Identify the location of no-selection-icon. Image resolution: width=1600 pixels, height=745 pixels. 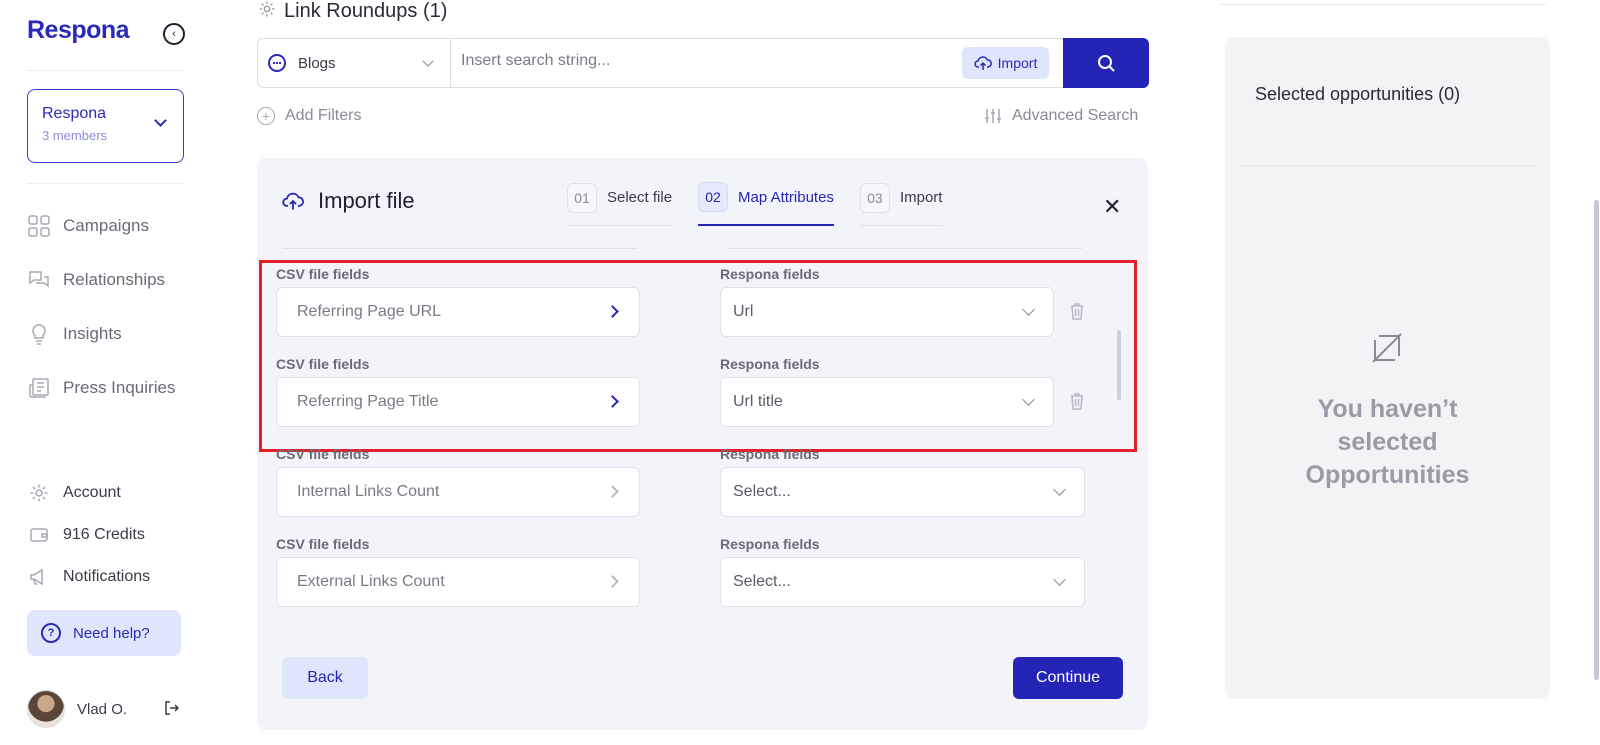
(1387, 350).